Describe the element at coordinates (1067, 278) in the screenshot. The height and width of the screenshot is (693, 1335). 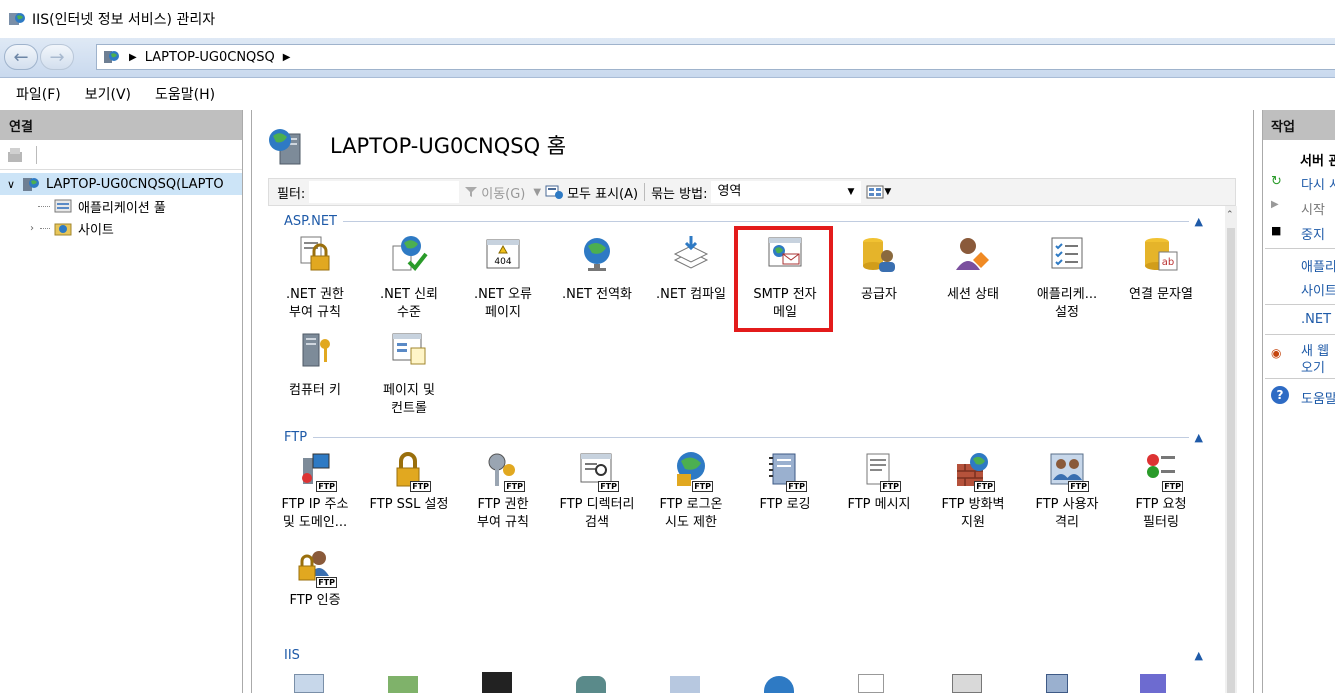
I see `feature-app-settings: 애플리케... 설정` at that location.